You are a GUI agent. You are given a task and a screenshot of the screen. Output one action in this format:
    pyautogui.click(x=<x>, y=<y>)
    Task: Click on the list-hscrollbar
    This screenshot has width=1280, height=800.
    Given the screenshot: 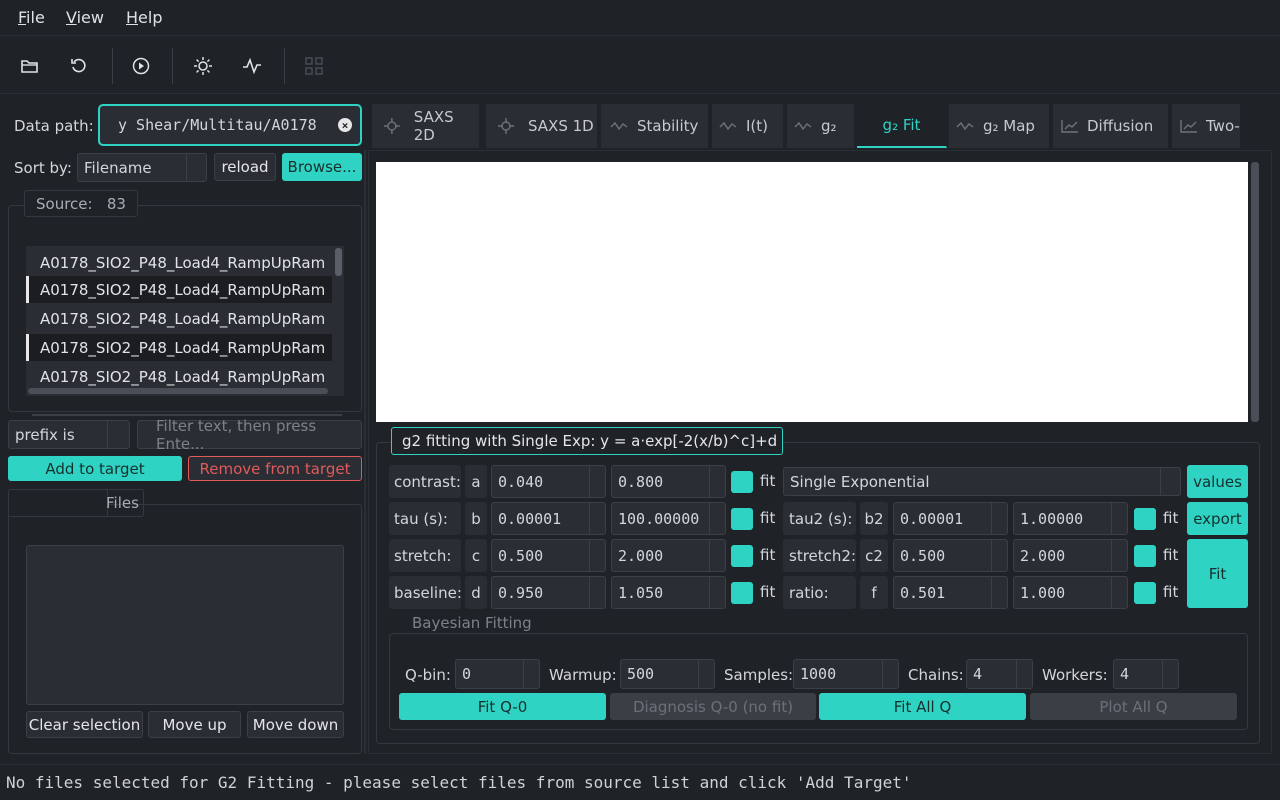 What is the action you would take?
    pyautogui.click(x=178, y=391)
    